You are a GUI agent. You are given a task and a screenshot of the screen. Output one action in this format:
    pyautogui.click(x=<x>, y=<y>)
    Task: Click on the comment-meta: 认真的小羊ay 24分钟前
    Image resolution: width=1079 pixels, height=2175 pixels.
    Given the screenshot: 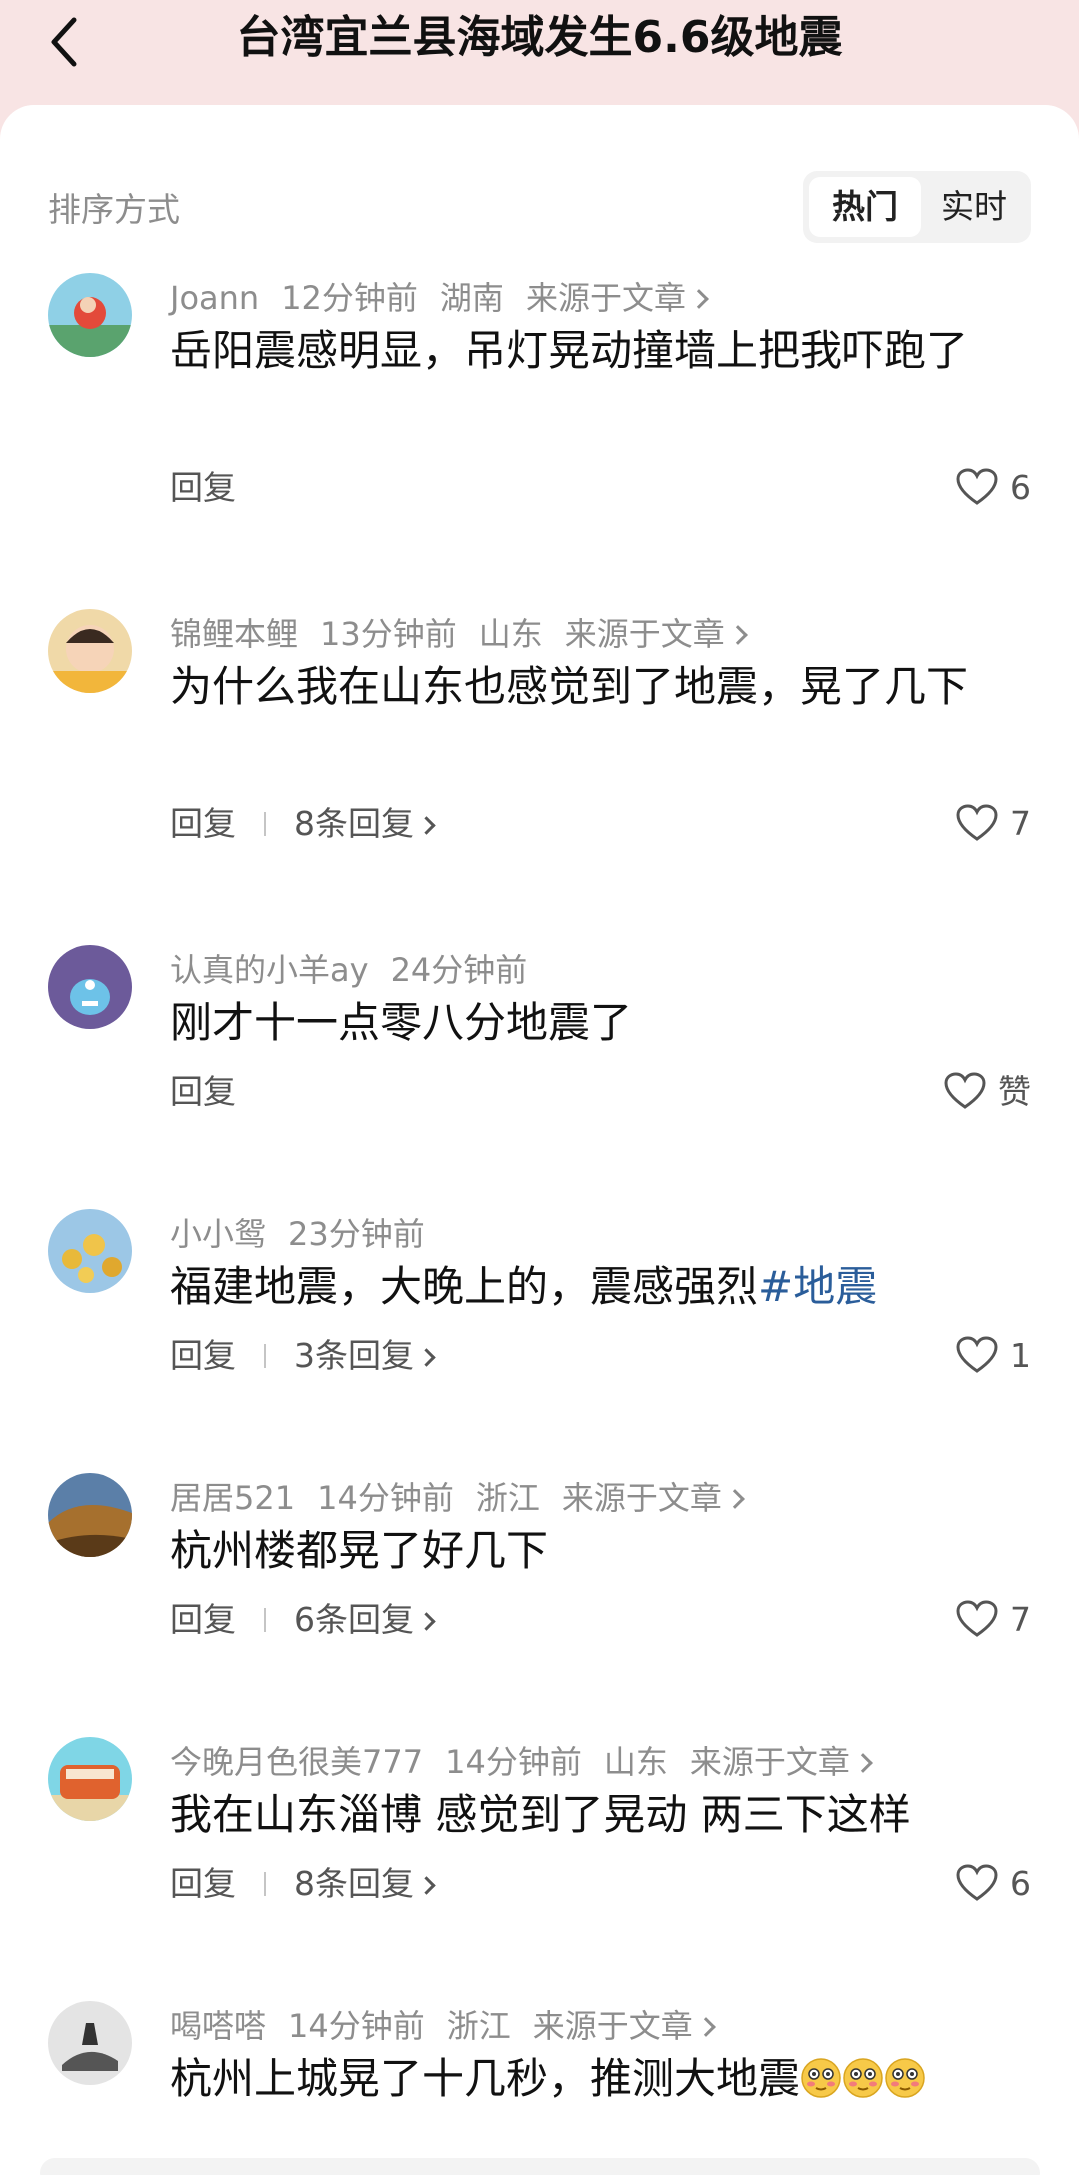 What is the action you would take?
    pyautogui.click(x=359, y=970)
    